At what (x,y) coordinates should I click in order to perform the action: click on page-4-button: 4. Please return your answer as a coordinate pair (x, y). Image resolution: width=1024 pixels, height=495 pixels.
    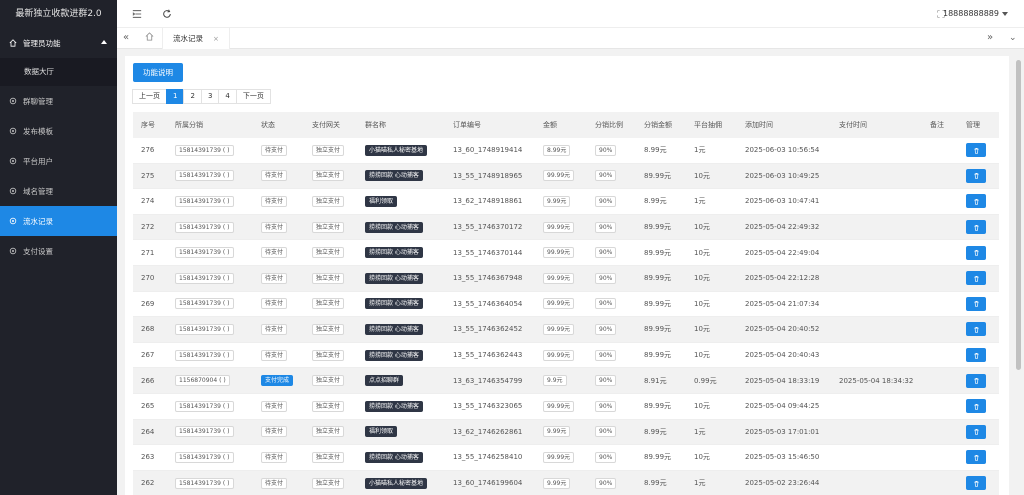
    Looking at the image, I should click on (227, 96).